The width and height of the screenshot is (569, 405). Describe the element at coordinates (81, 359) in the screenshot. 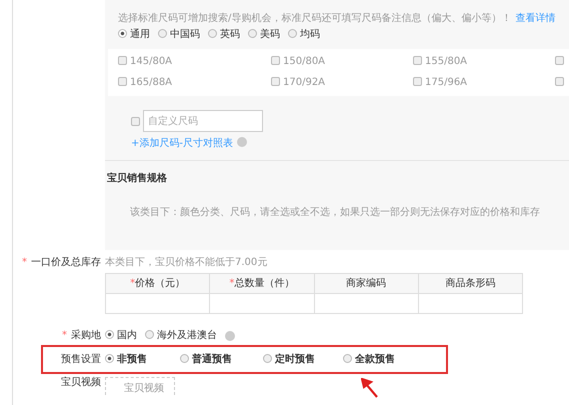

I see `field-label: 预售设置` at that location.